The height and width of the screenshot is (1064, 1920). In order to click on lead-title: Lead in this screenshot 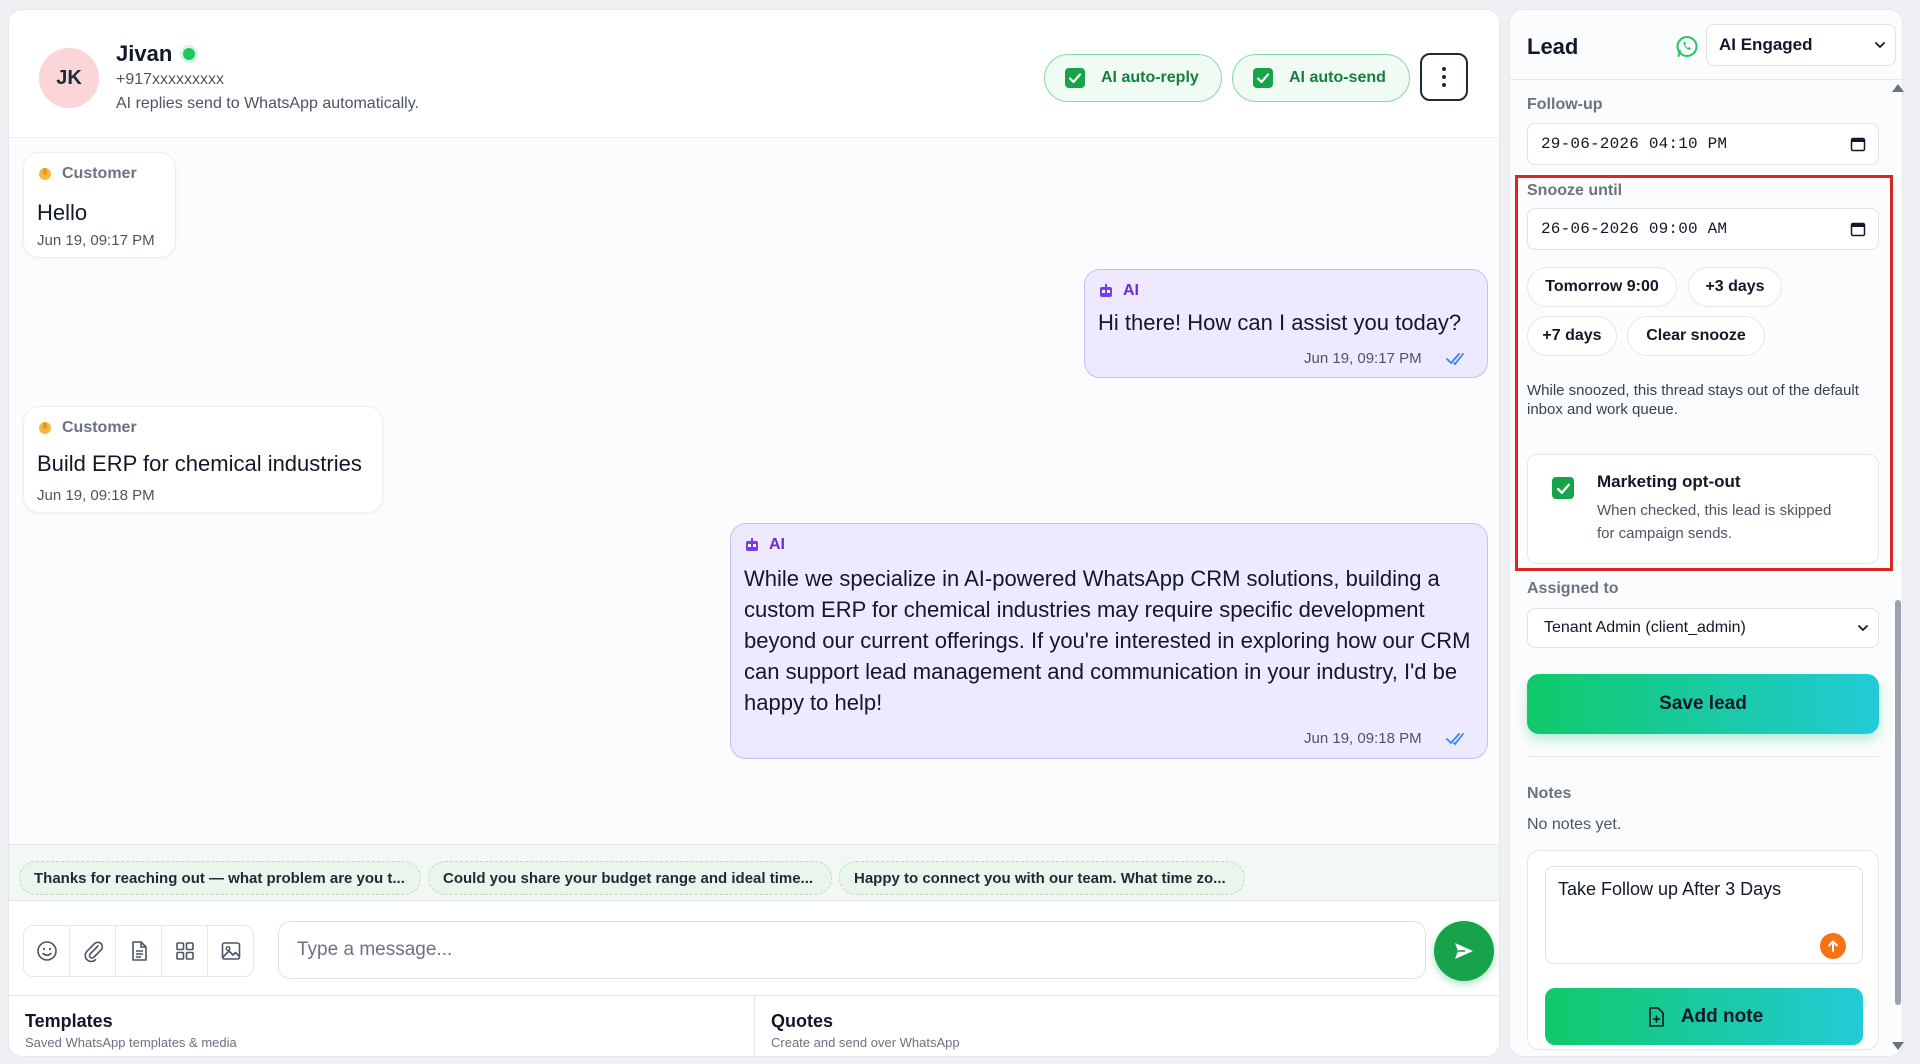, I will do `click(1553, 46)`.